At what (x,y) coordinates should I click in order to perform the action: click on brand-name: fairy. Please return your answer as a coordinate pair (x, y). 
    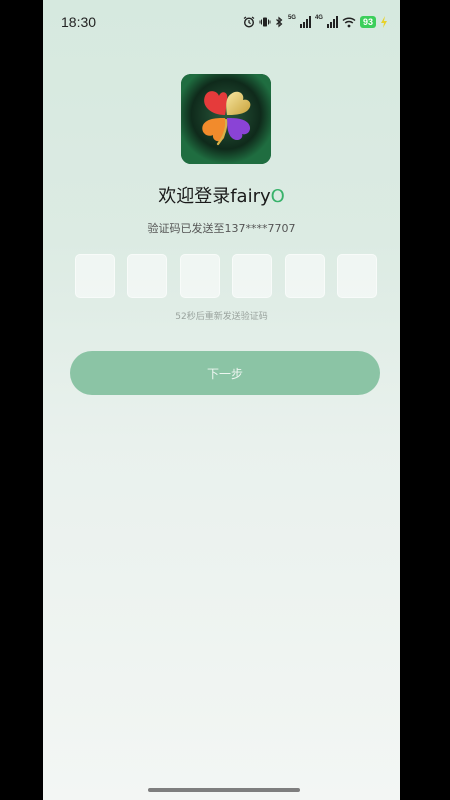
    Looking at the image, I should click on (250, 196).